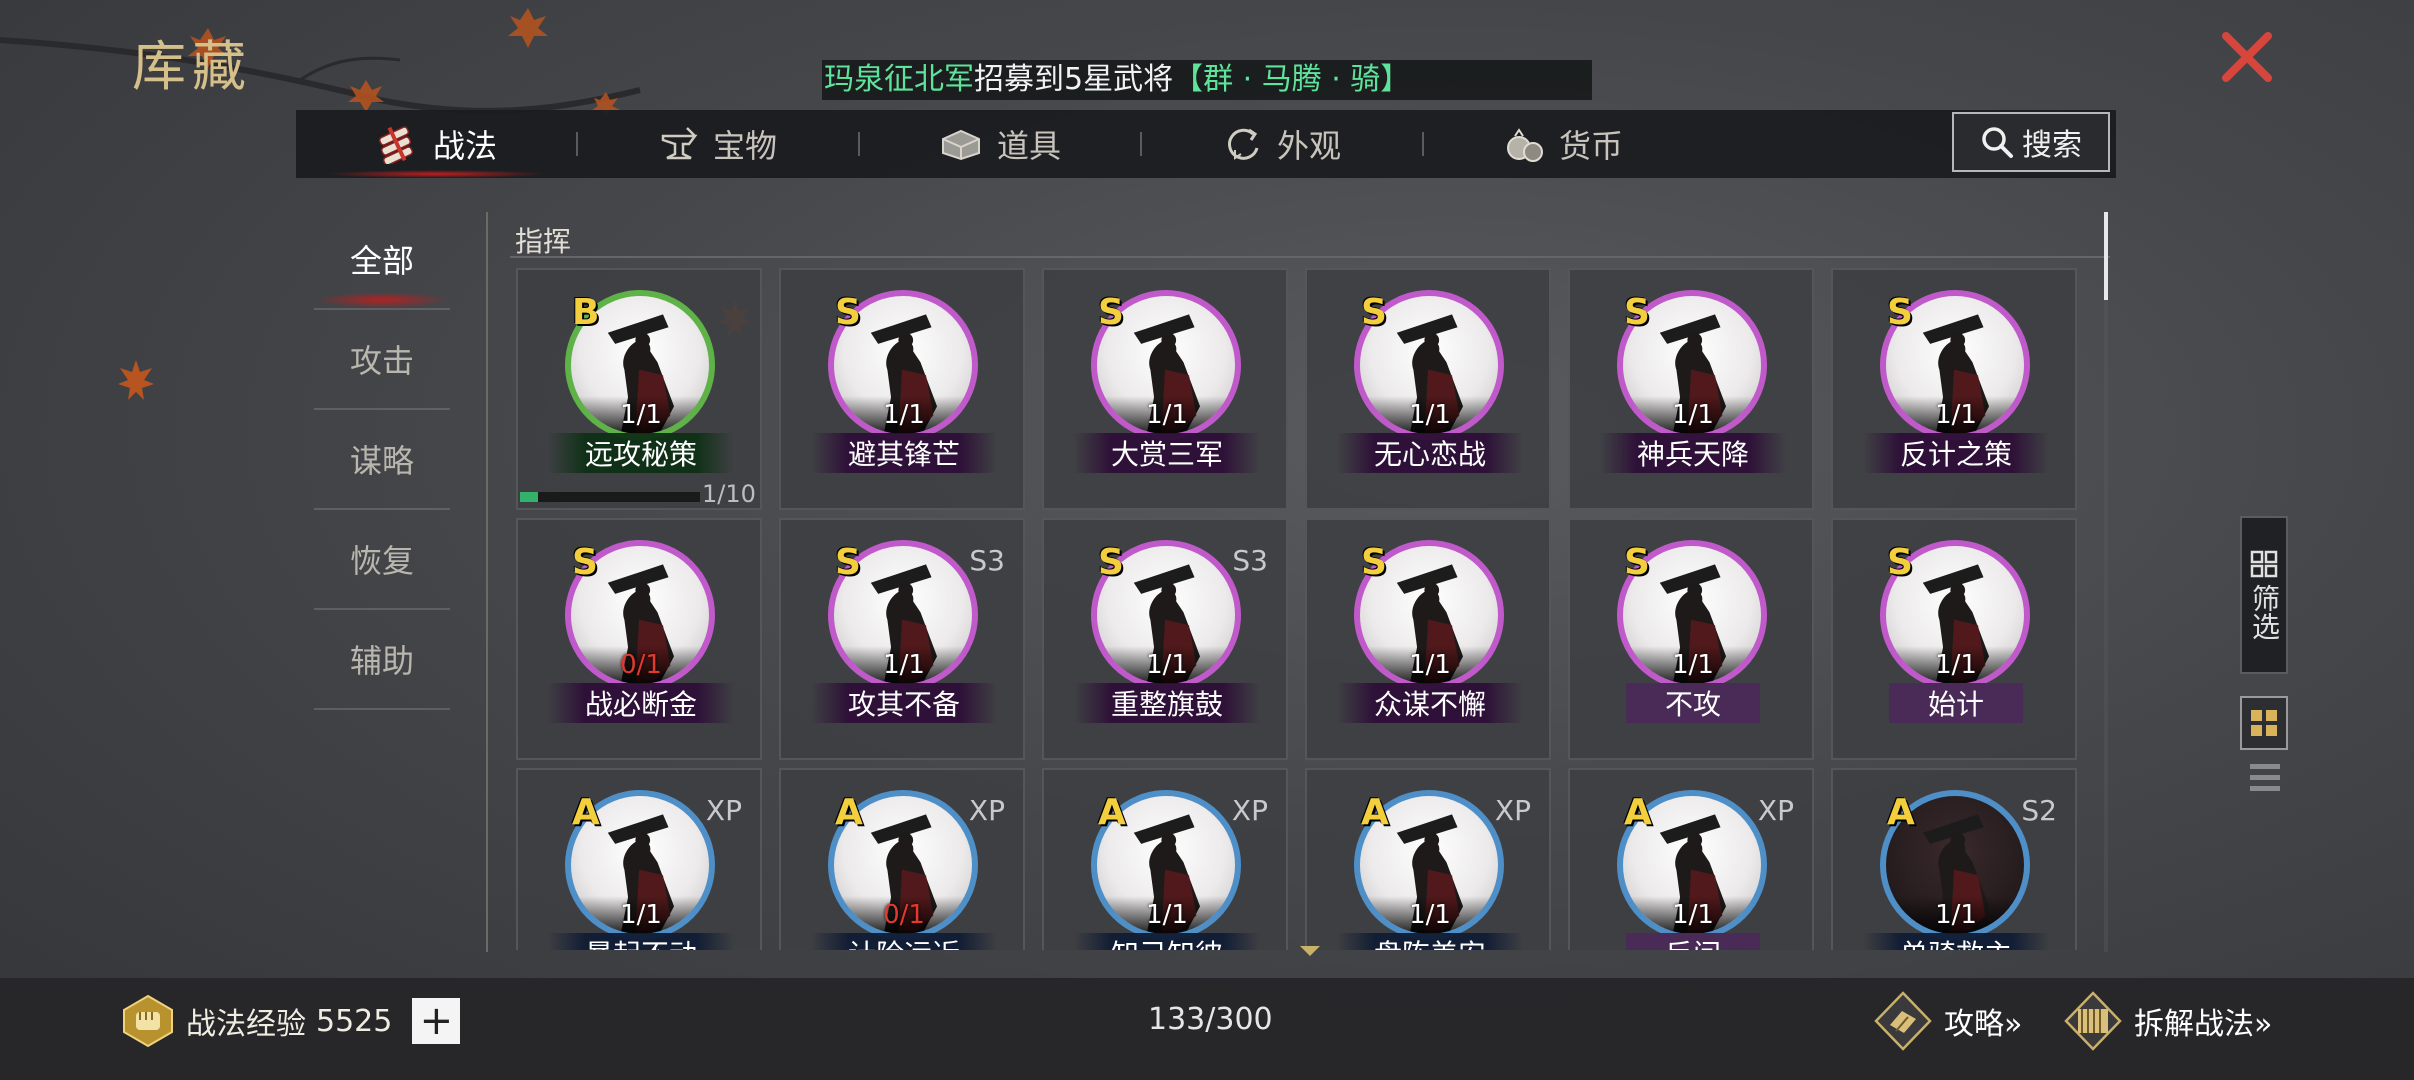  I want to click on exp-label: 战法经验, so click(246, 1024).